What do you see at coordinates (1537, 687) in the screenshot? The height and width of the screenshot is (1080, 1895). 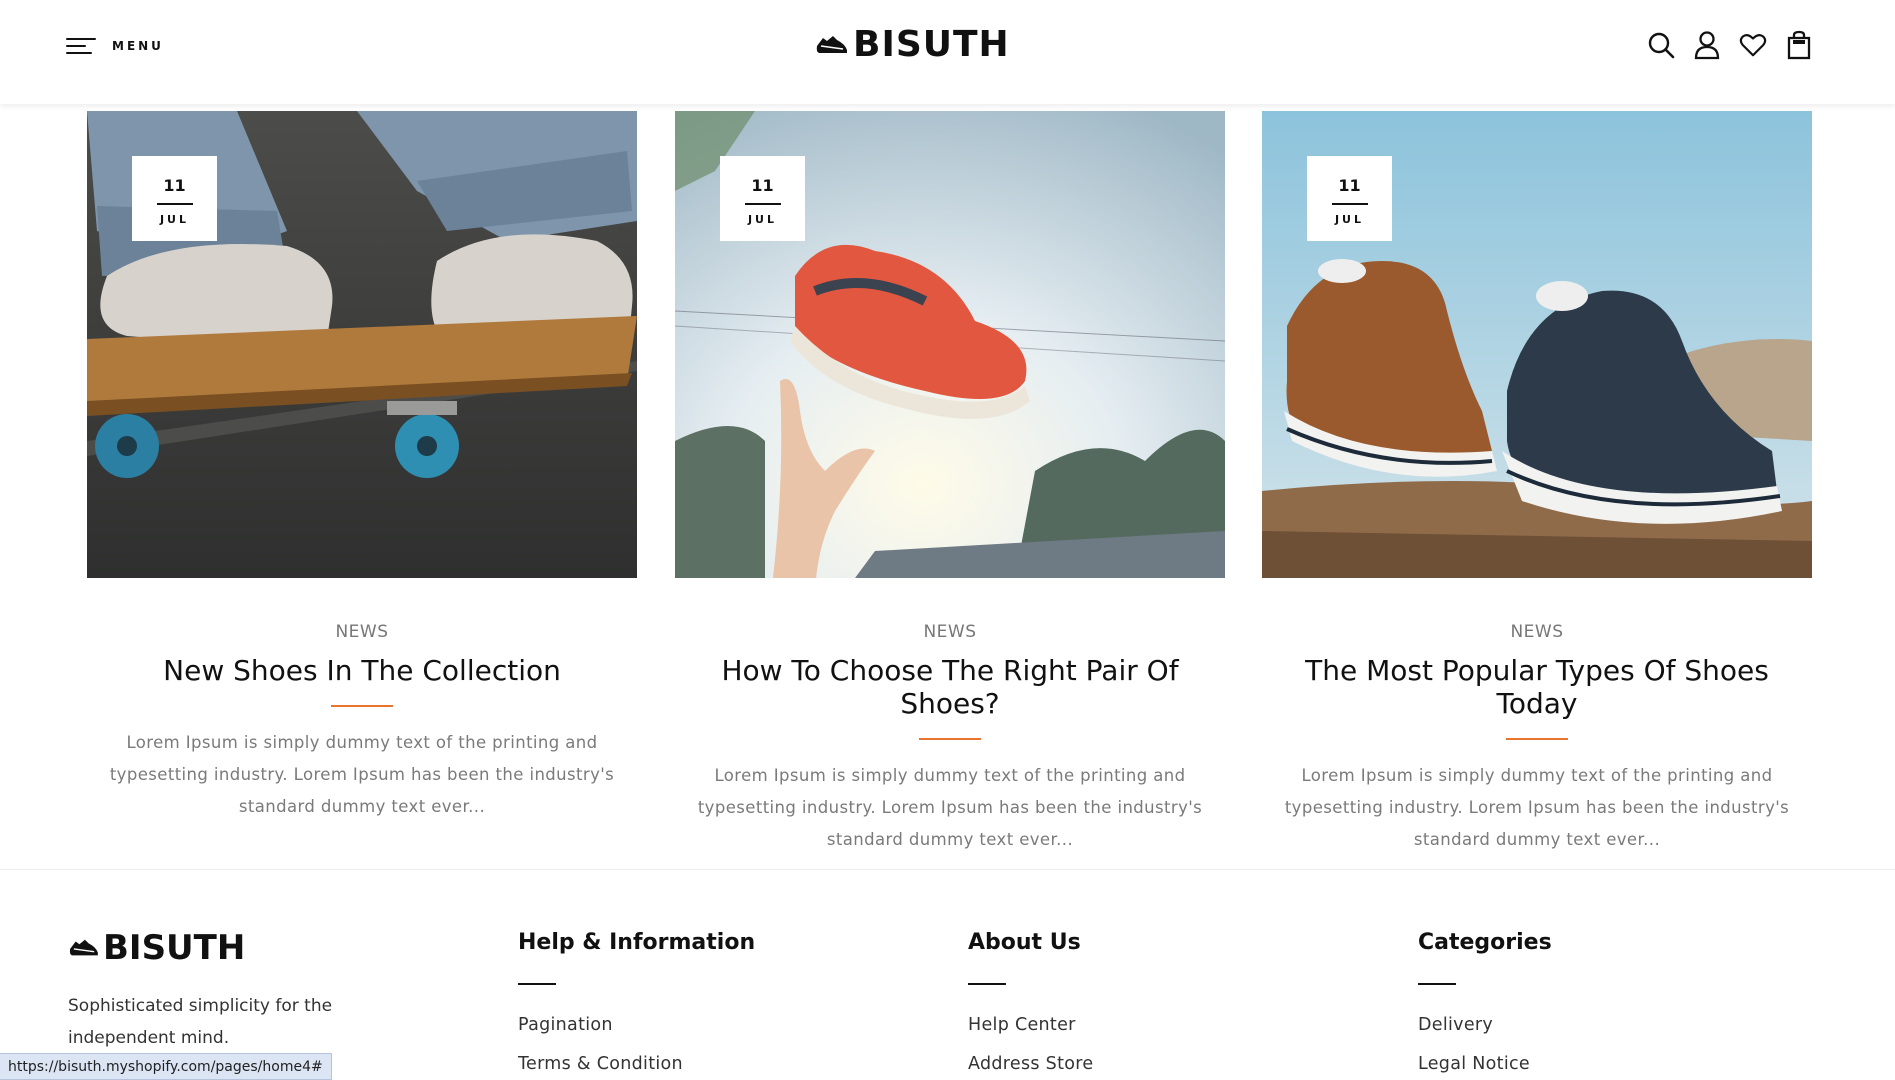 I see `post-title: The Most Popular Types Of Shoes Today` at bounding box center [1537, 687].